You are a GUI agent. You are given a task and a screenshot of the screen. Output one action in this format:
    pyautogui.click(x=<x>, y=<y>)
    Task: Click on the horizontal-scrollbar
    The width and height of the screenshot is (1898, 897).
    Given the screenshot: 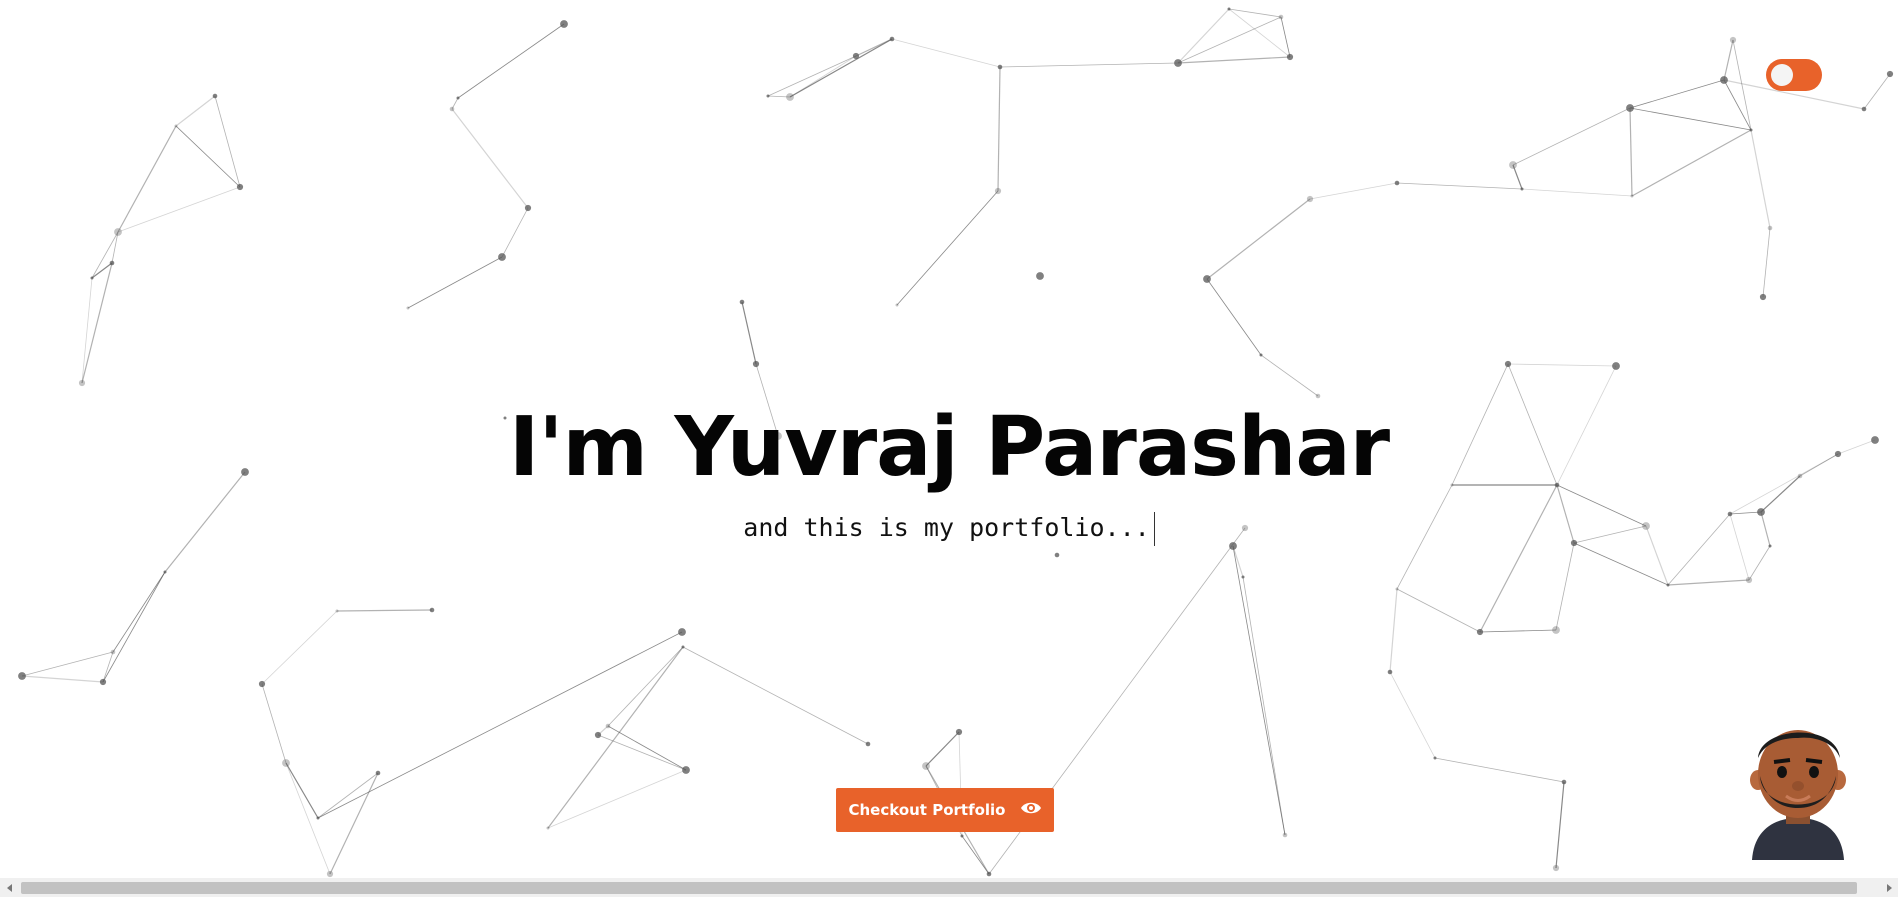 What is the action you would take?
    pyautogui.click(x=949, y=887)
    